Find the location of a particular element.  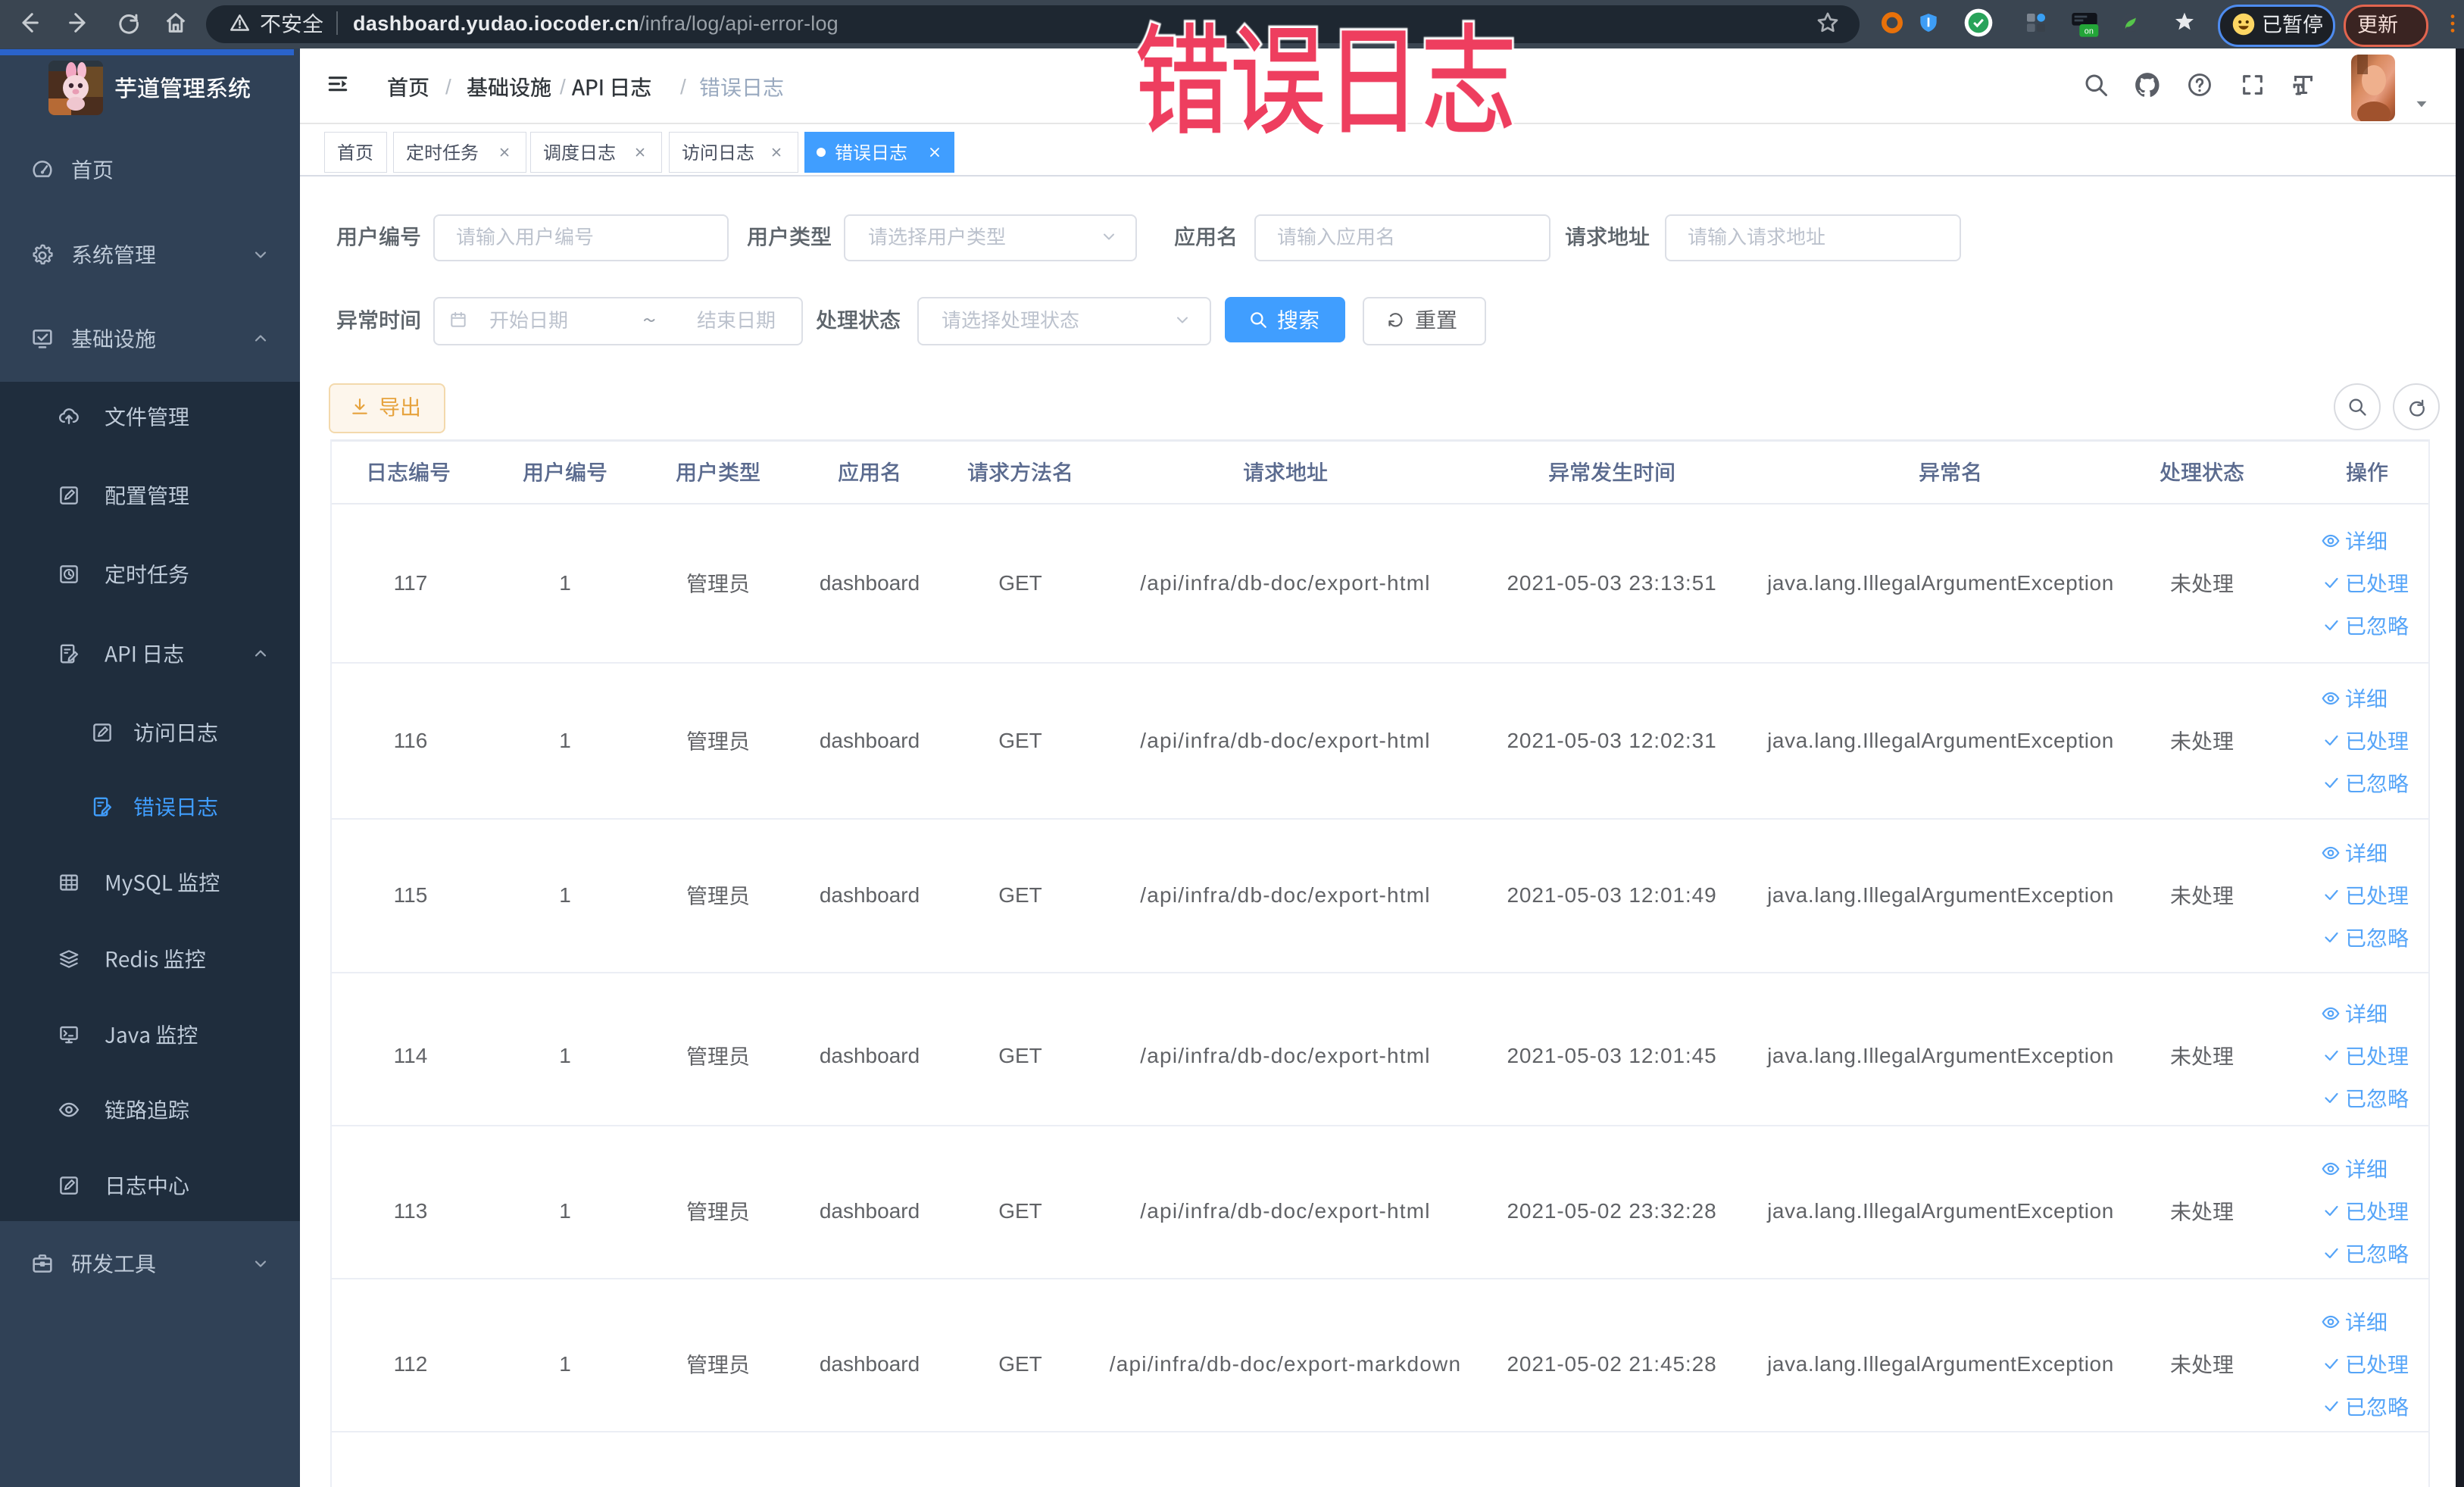

svg-text: on is located at coordinates (2089, 31).